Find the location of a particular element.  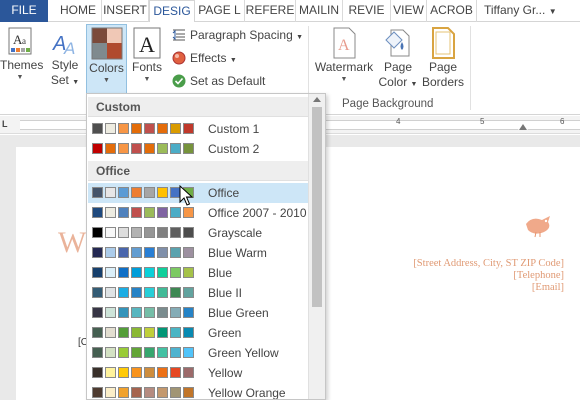

page-color-button: Page Color ▼ is located at coordinates (398, 61).